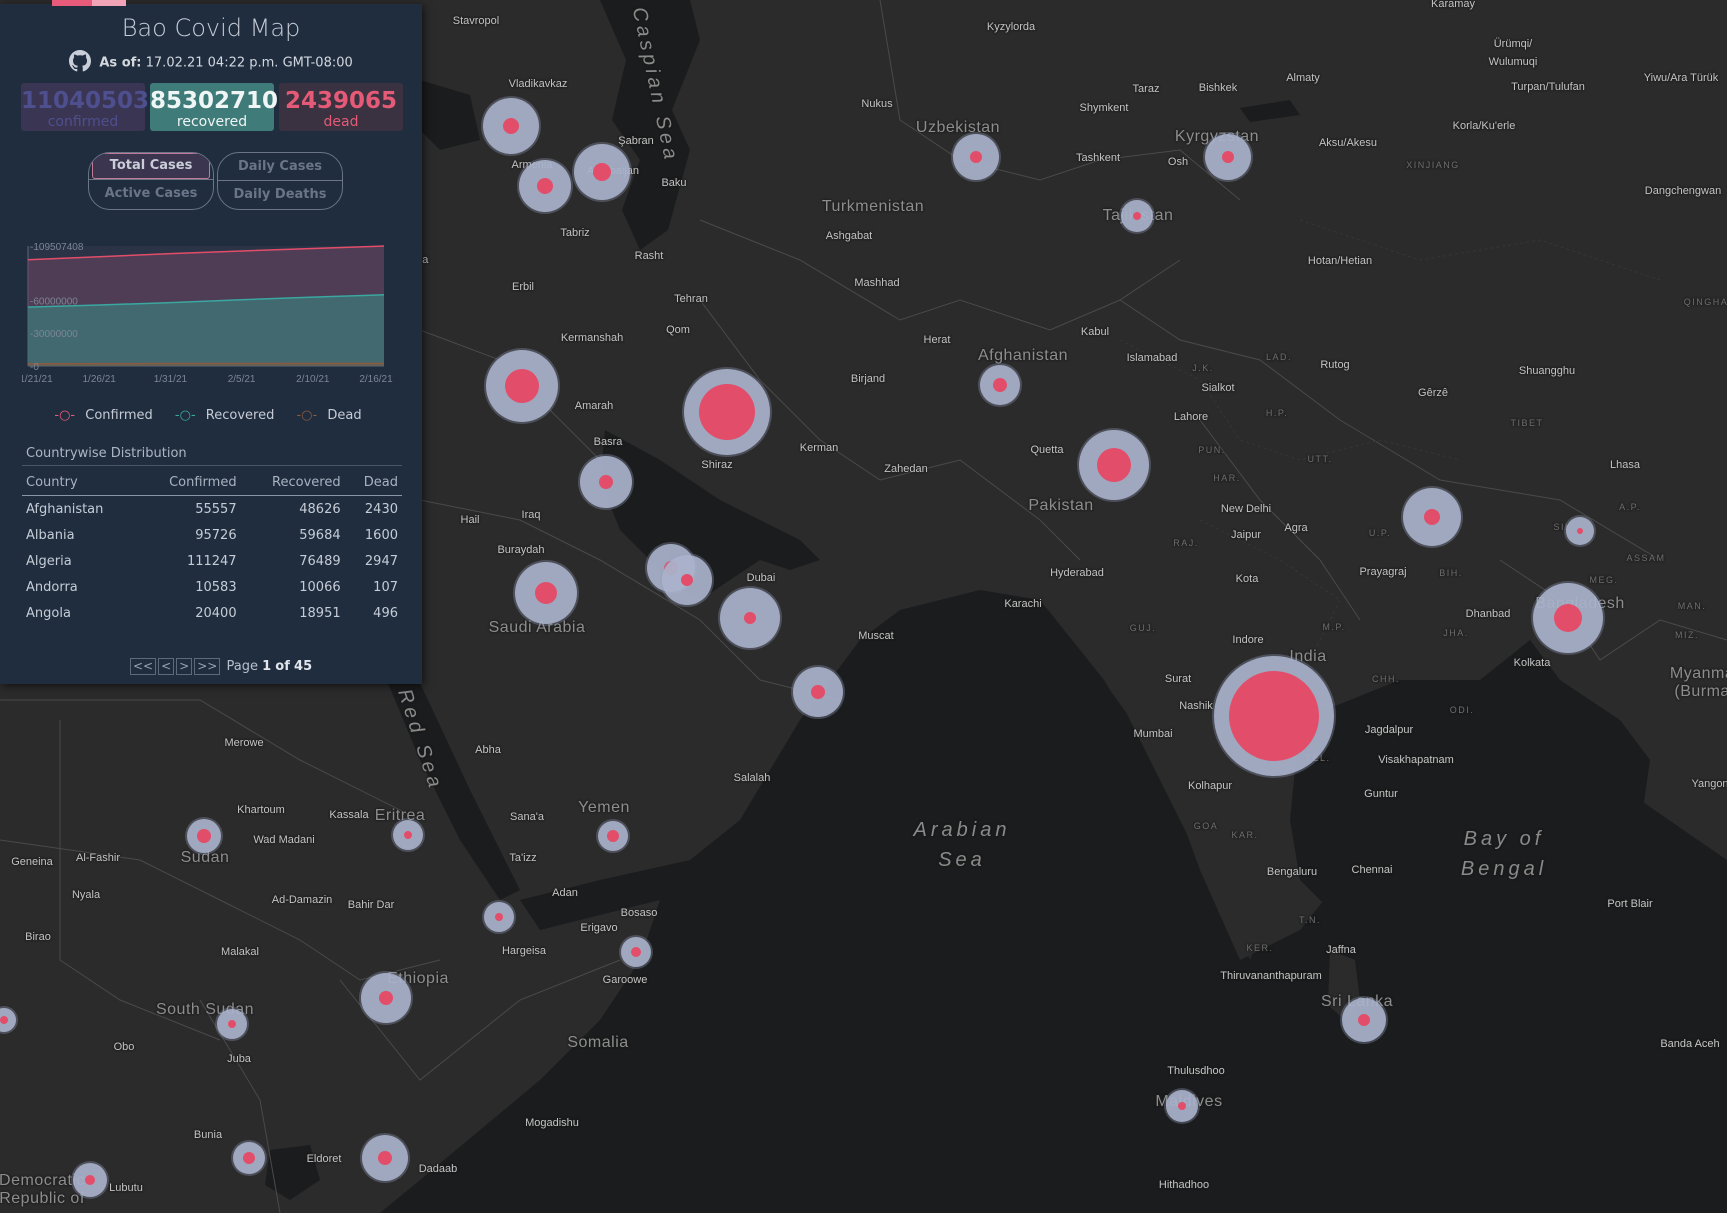 The width and height of the screenshot is (1727, 1213). Describe the element at coordinates (1453, 5) in the screenshot. I see `map-label-city: Karamay` at that location.